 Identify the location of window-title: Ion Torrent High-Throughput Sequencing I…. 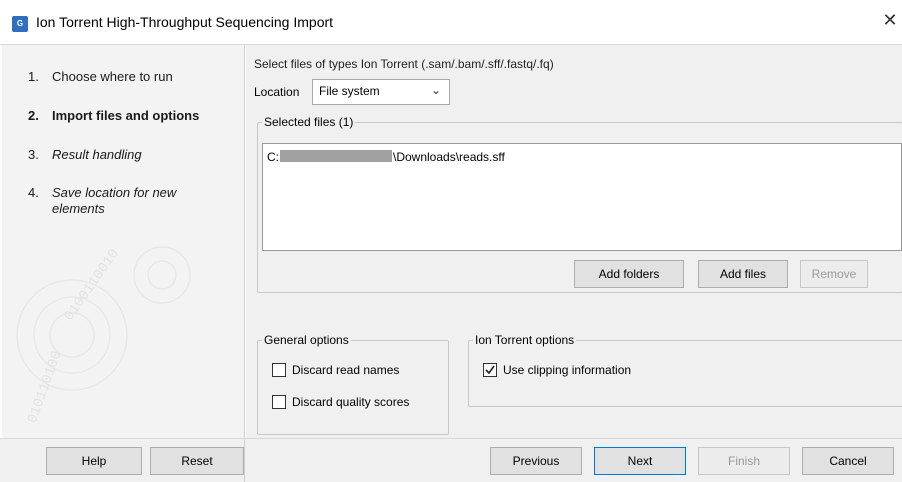
(185, 22).